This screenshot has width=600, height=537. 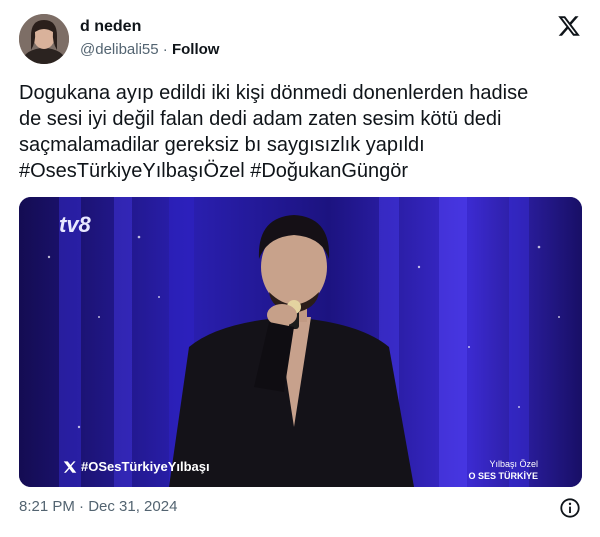 I want to click on brand-line2: O SES TÜRKİYE, so click(x=503, y=476).